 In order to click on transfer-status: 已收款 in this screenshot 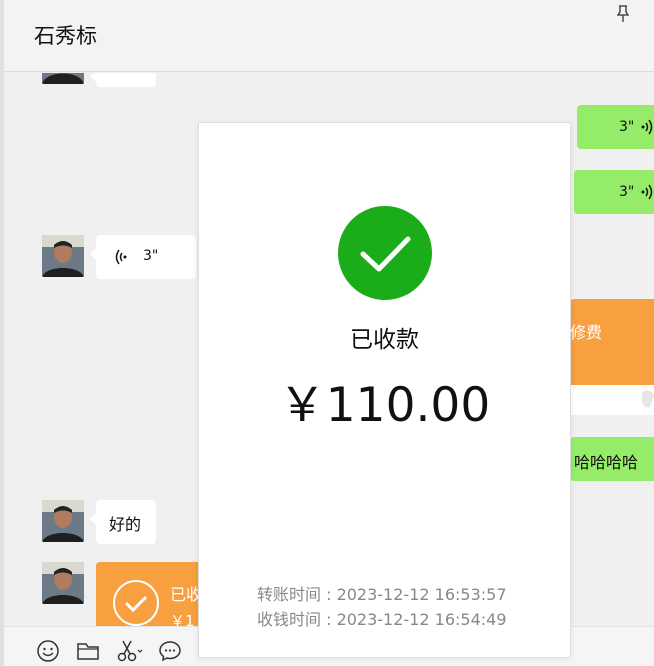, I will do `click(384, 340)`.